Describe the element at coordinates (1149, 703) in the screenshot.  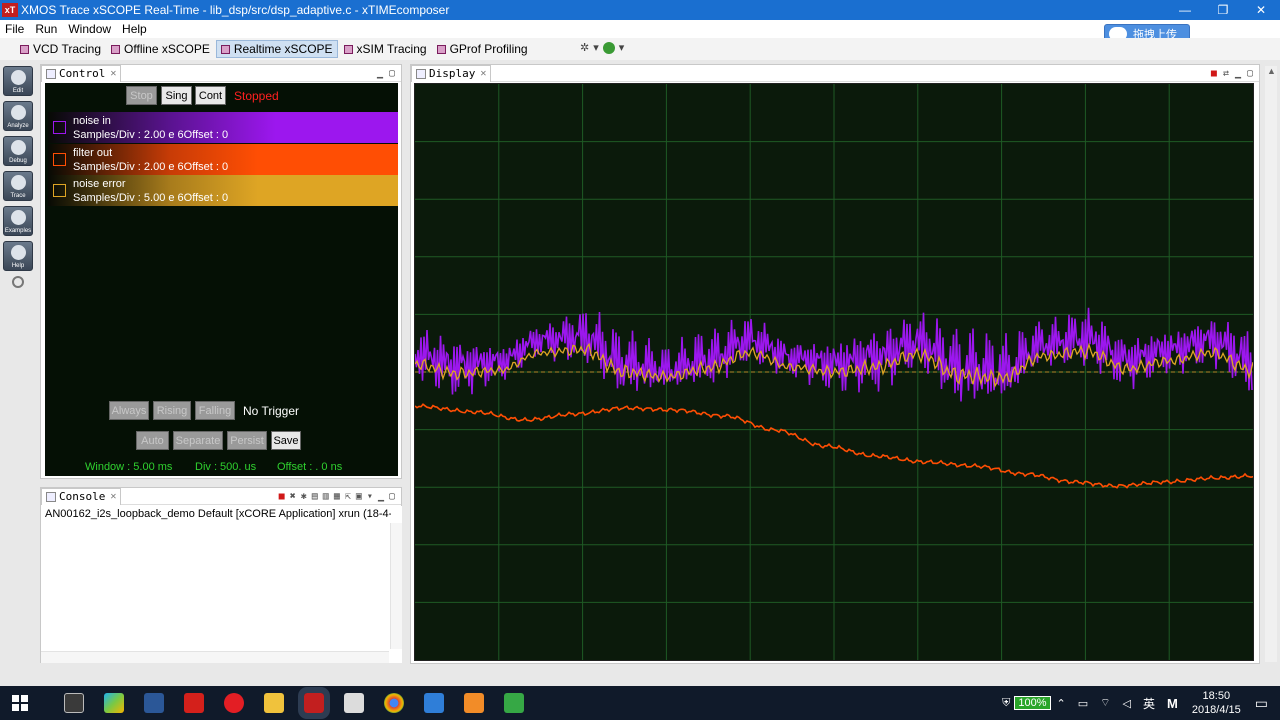
I see `ime-indicator: 英` at that location.